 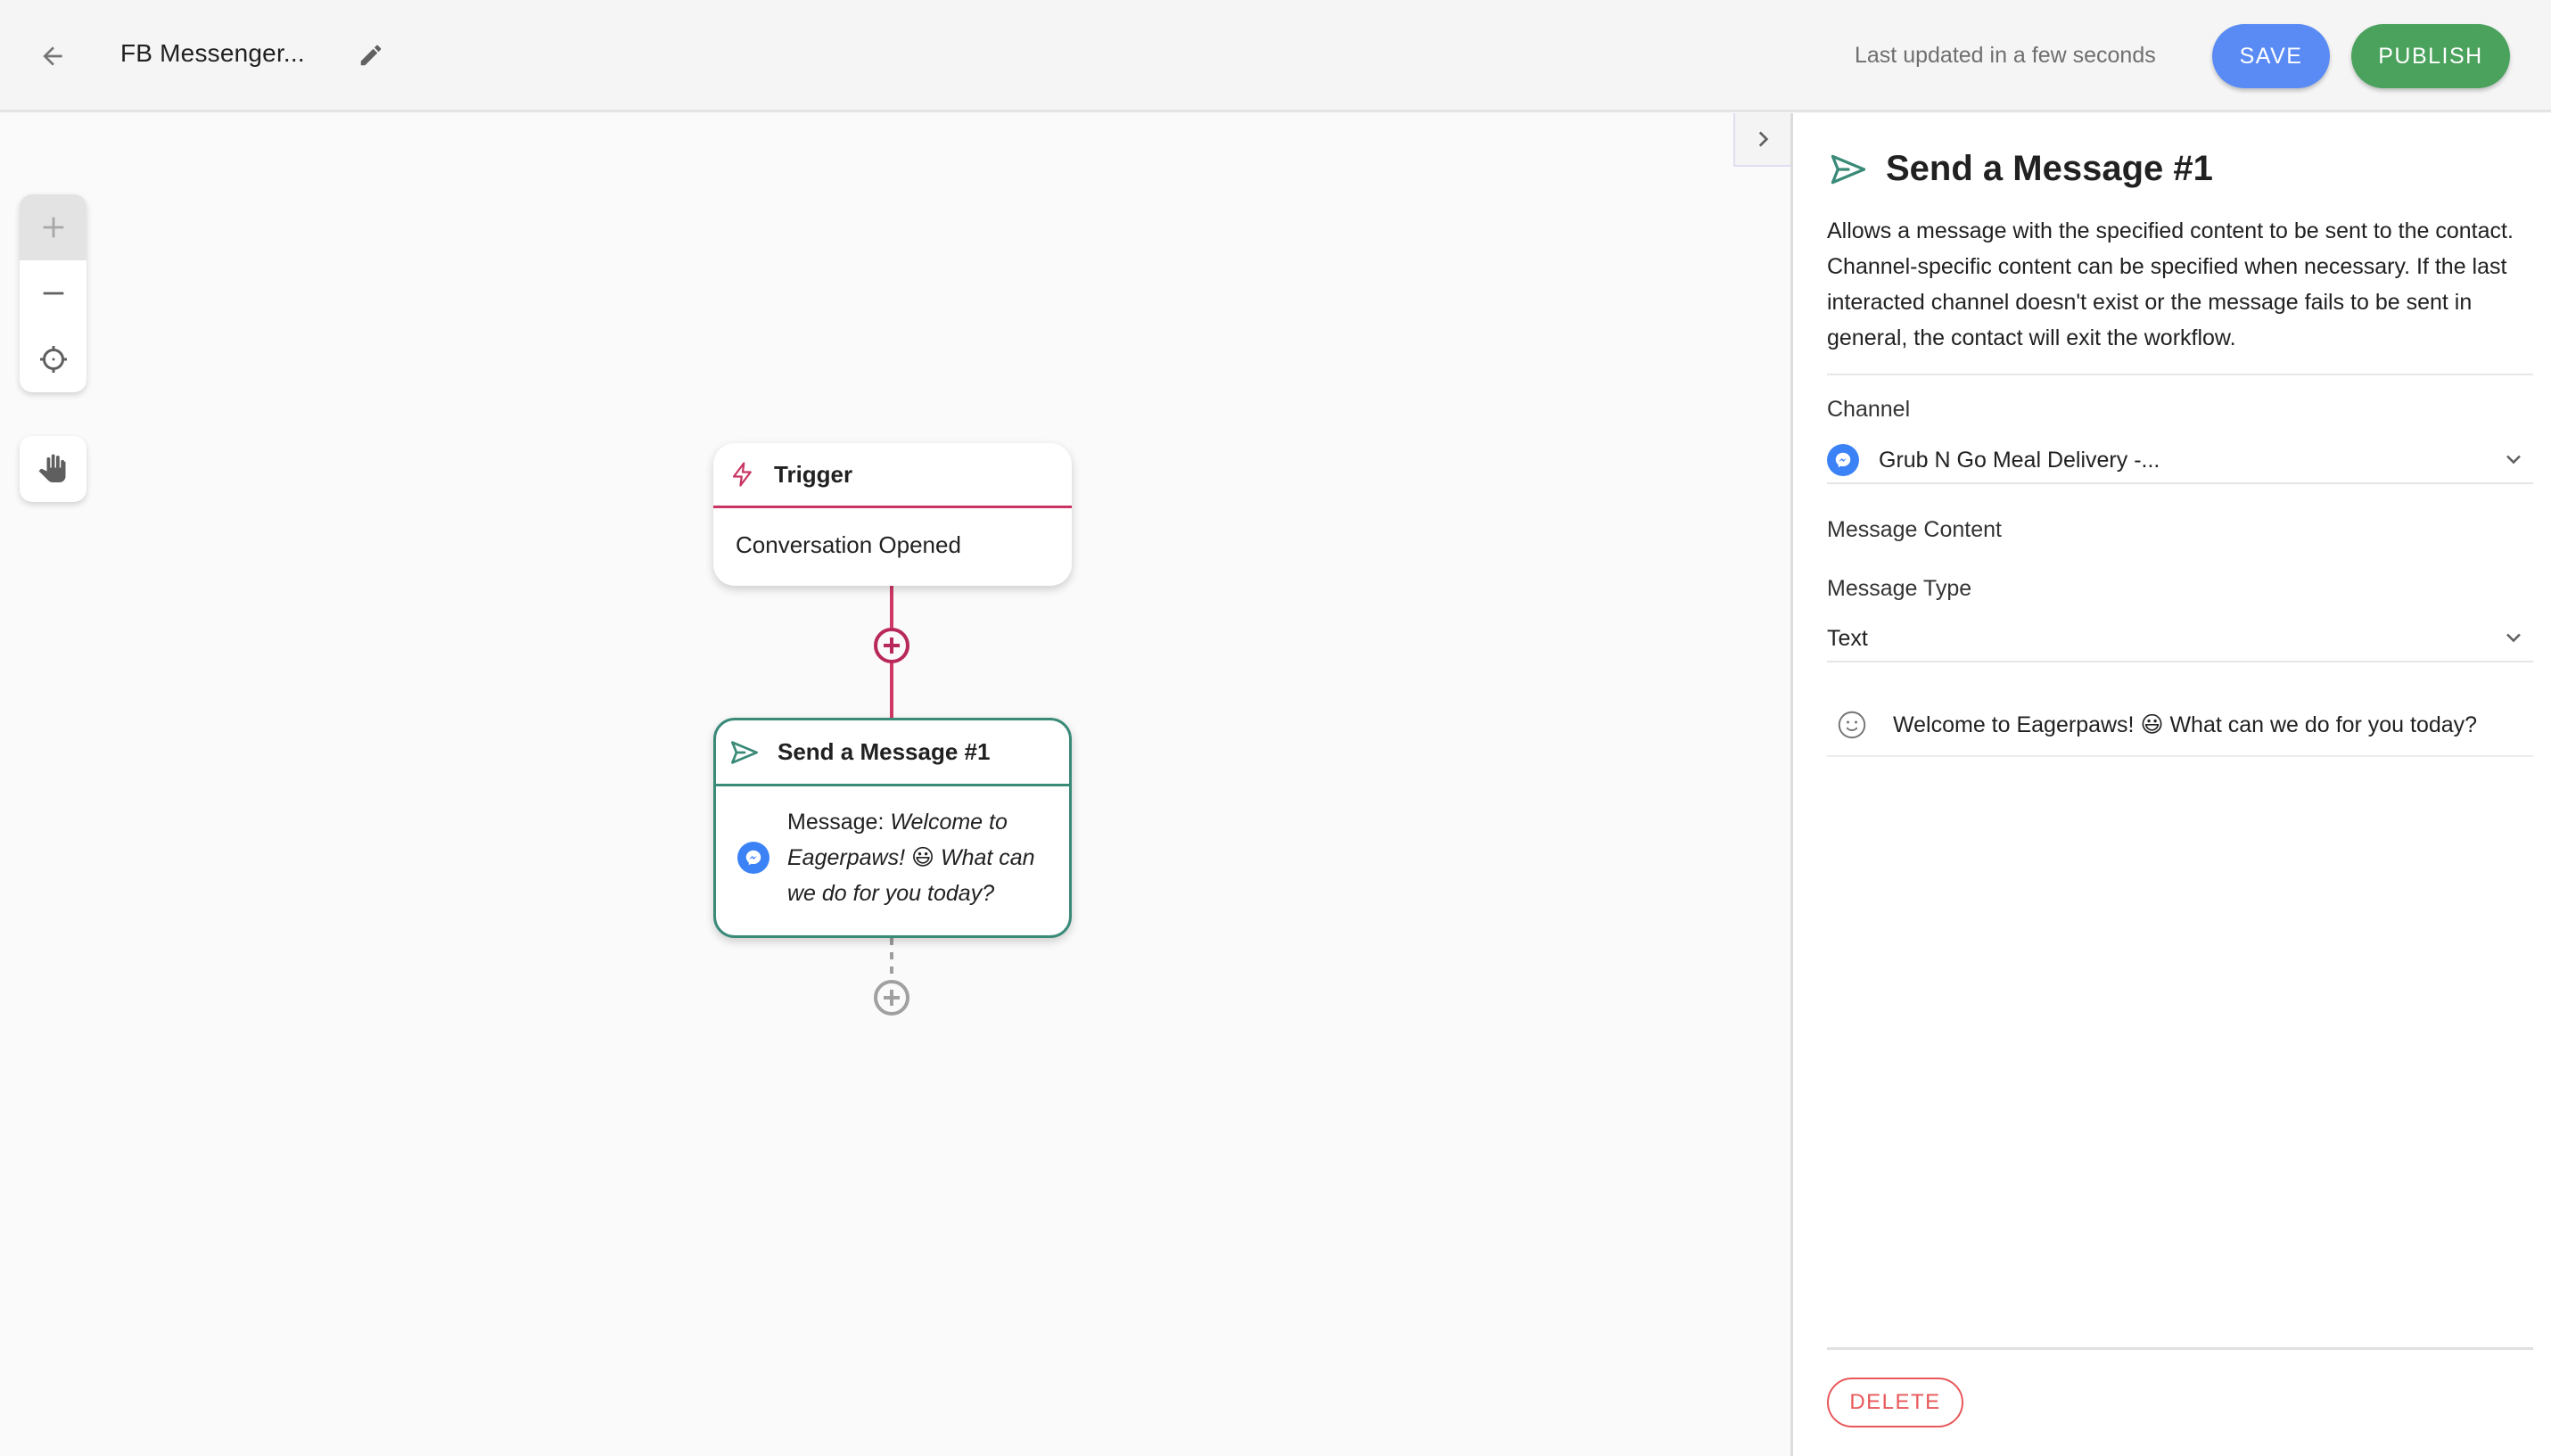 I want to click on message-type-value: Text, so click(x=1847, y=638).